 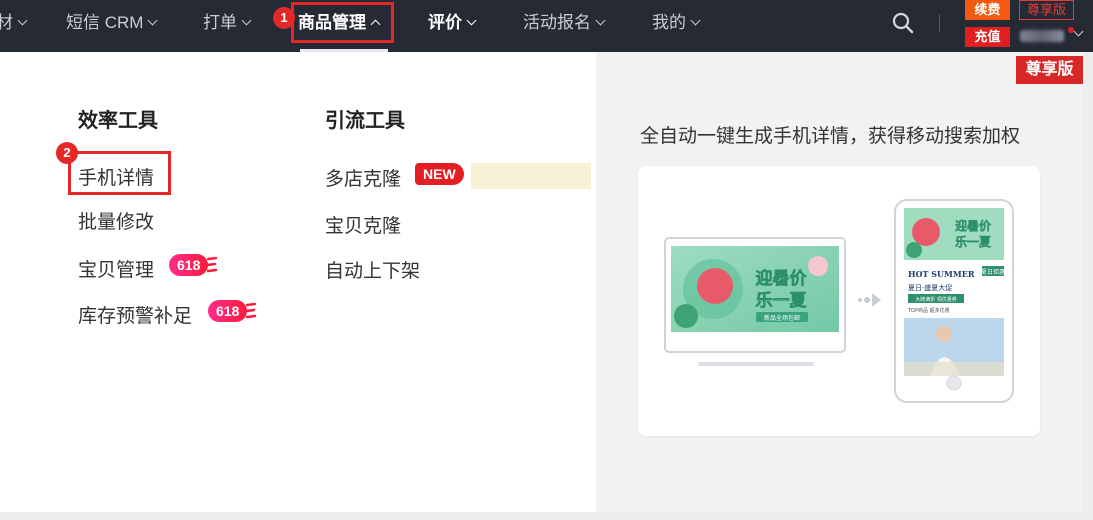 What do you see at coordinates (830, 136) in the screenshot?
I see `promo-description: 全自动一键生成手机详情，获得移动搜索加权` at bounding box center [830, 136].